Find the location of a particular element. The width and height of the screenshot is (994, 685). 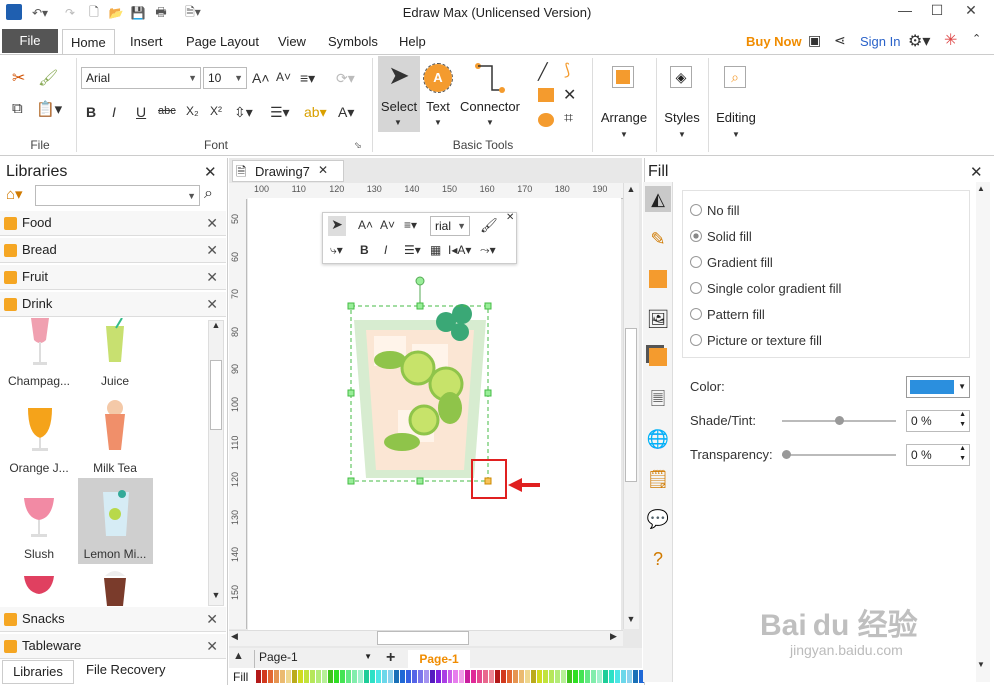

shrink-font-icon: A˅ is located at coordinates (387, 225).